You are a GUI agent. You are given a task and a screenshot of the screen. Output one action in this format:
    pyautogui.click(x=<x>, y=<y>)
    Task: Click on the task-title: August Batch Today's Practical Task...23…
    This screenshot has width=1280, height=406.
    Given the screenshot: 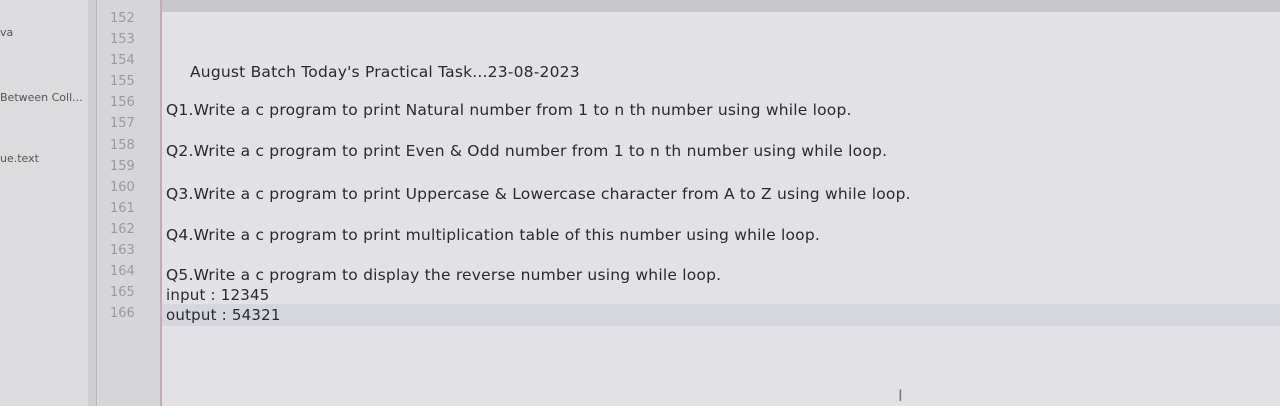 What is the action you would take?
    pyautogui.click(x=385, y=72)
    